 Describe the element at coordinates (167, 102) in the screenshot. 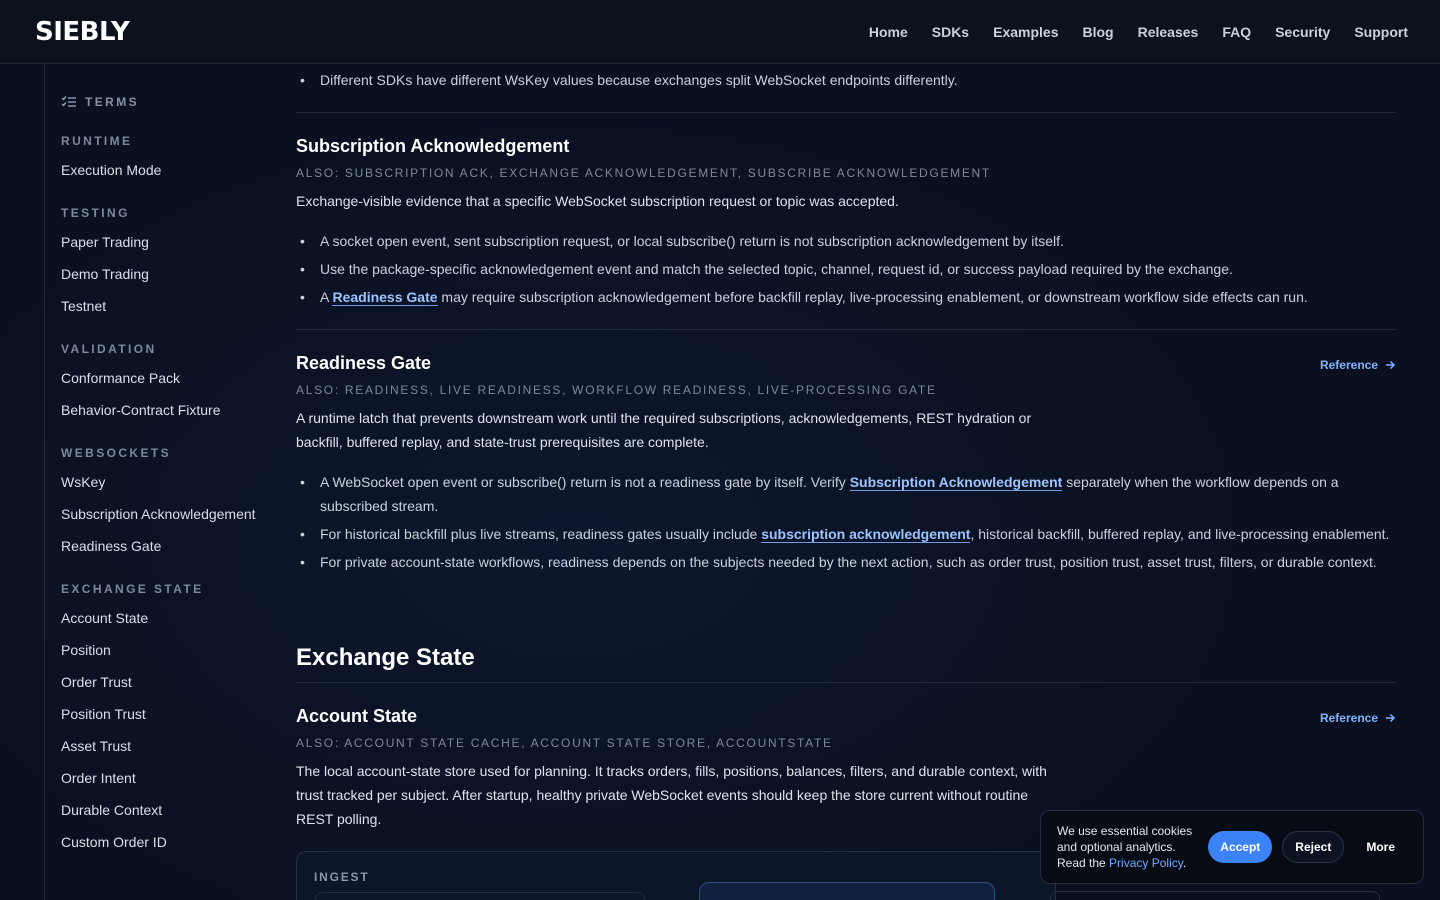

I see `sidebar-heading: TERMS` at that location.